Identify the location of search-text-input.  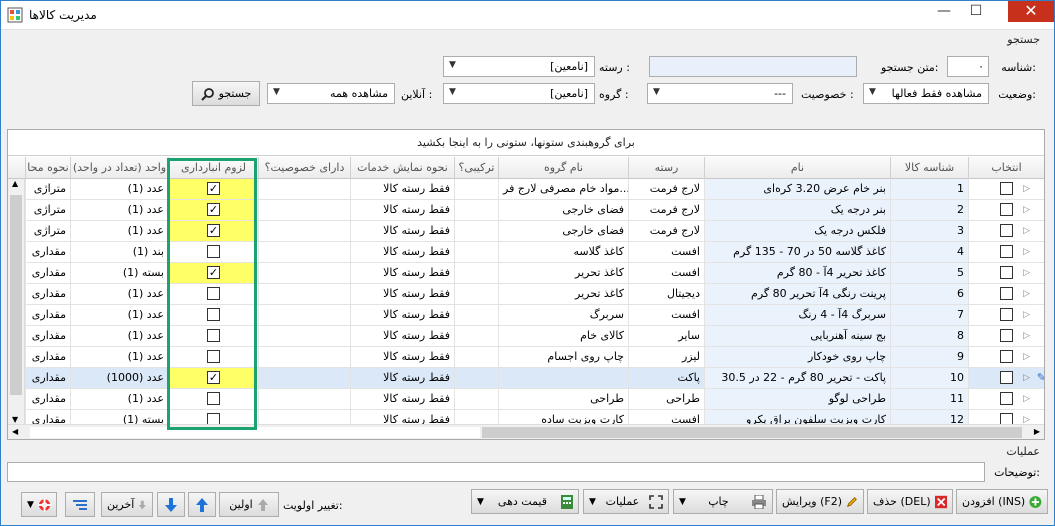
(753, 66).